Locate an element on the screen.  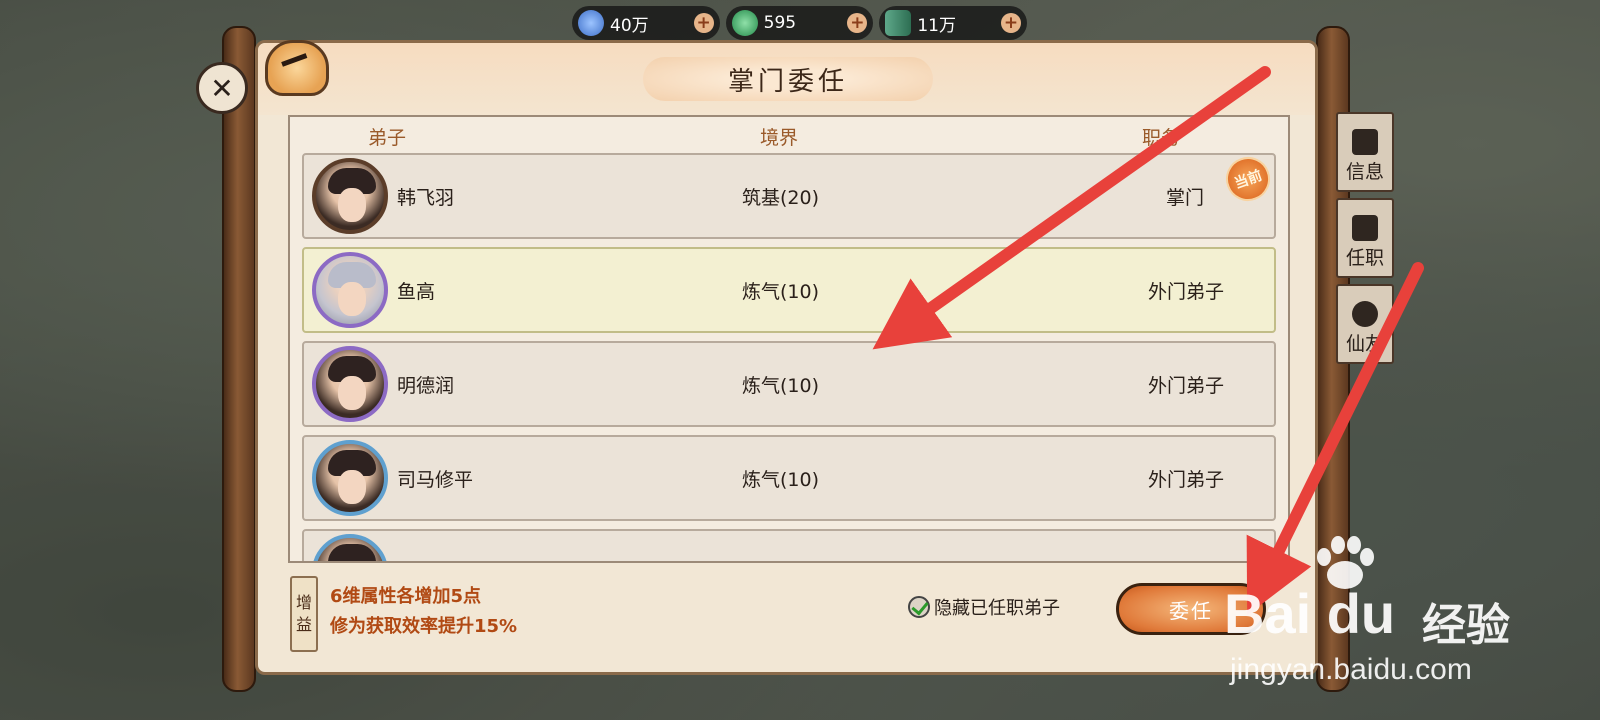
disciple-realm: 筑基(20) is located at coordinates (781, 198).